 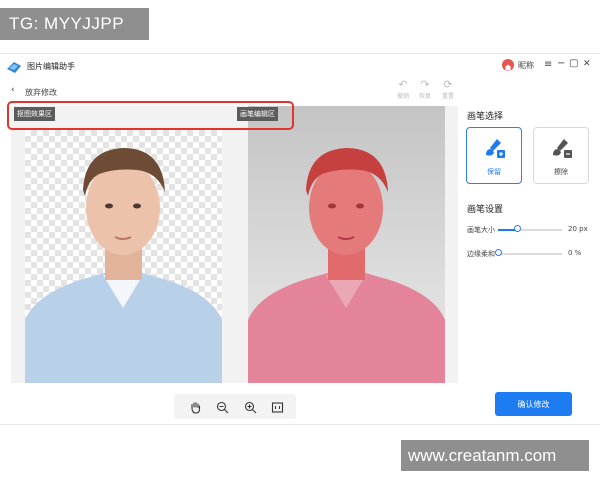 What do you see at coordinates (14, 66) in the screenshot?
I see `app-logo-icon` at bounding box center [14, 66].